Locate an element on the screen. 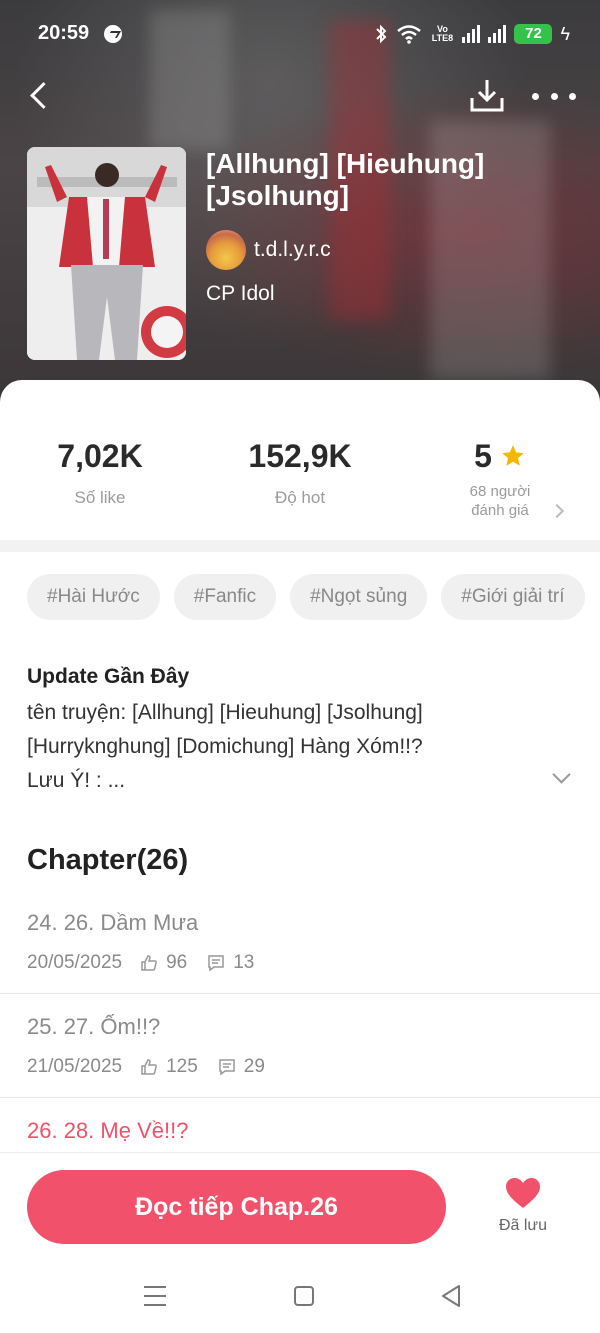  chapter-comments: 13 is located at coordinates (244, 962).